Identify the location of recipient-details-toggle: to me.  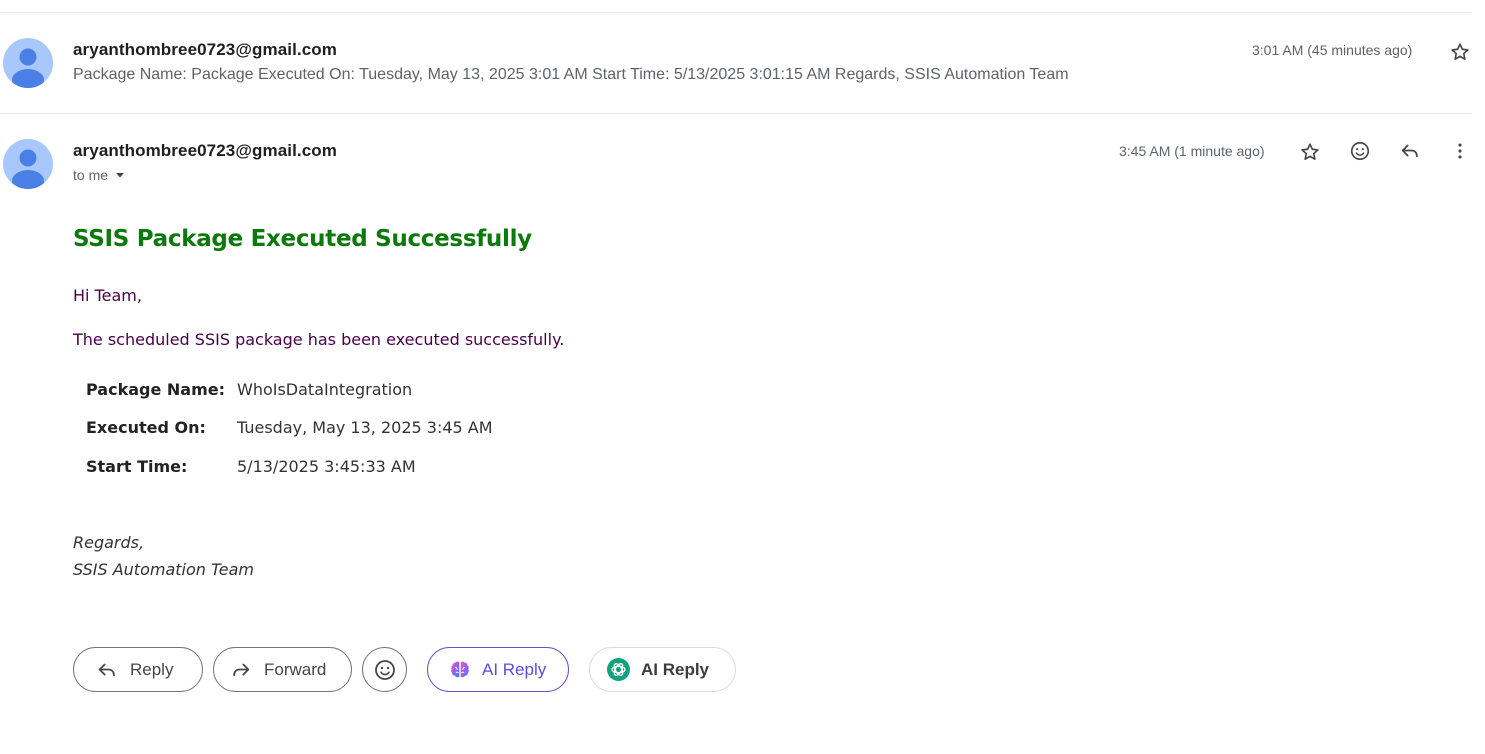
(99, 175).